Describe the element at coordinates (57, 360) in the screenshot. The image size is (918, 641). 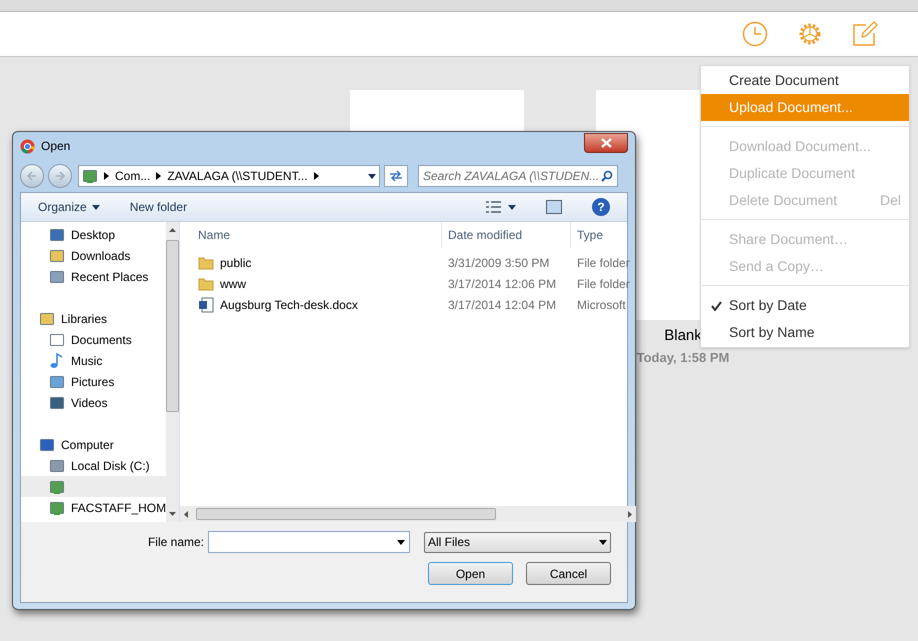
I see `music-note-icon` at that location.